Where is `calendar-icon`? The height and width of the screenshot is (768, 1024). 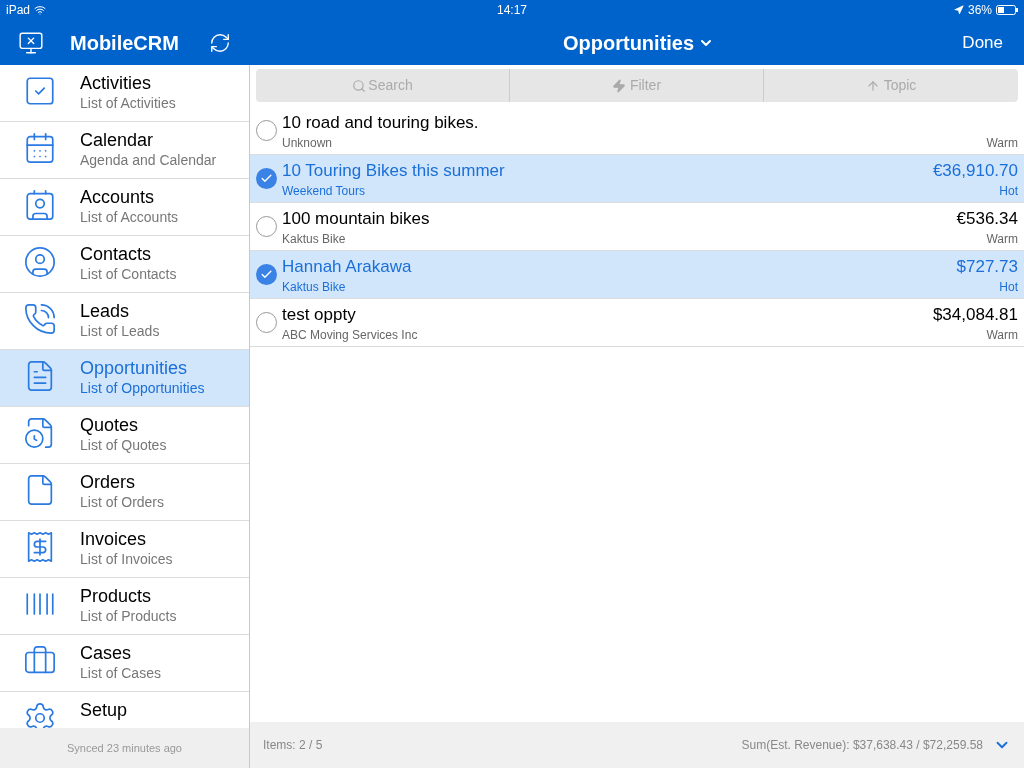 calendar-icon is located at coordinates (40, 148).